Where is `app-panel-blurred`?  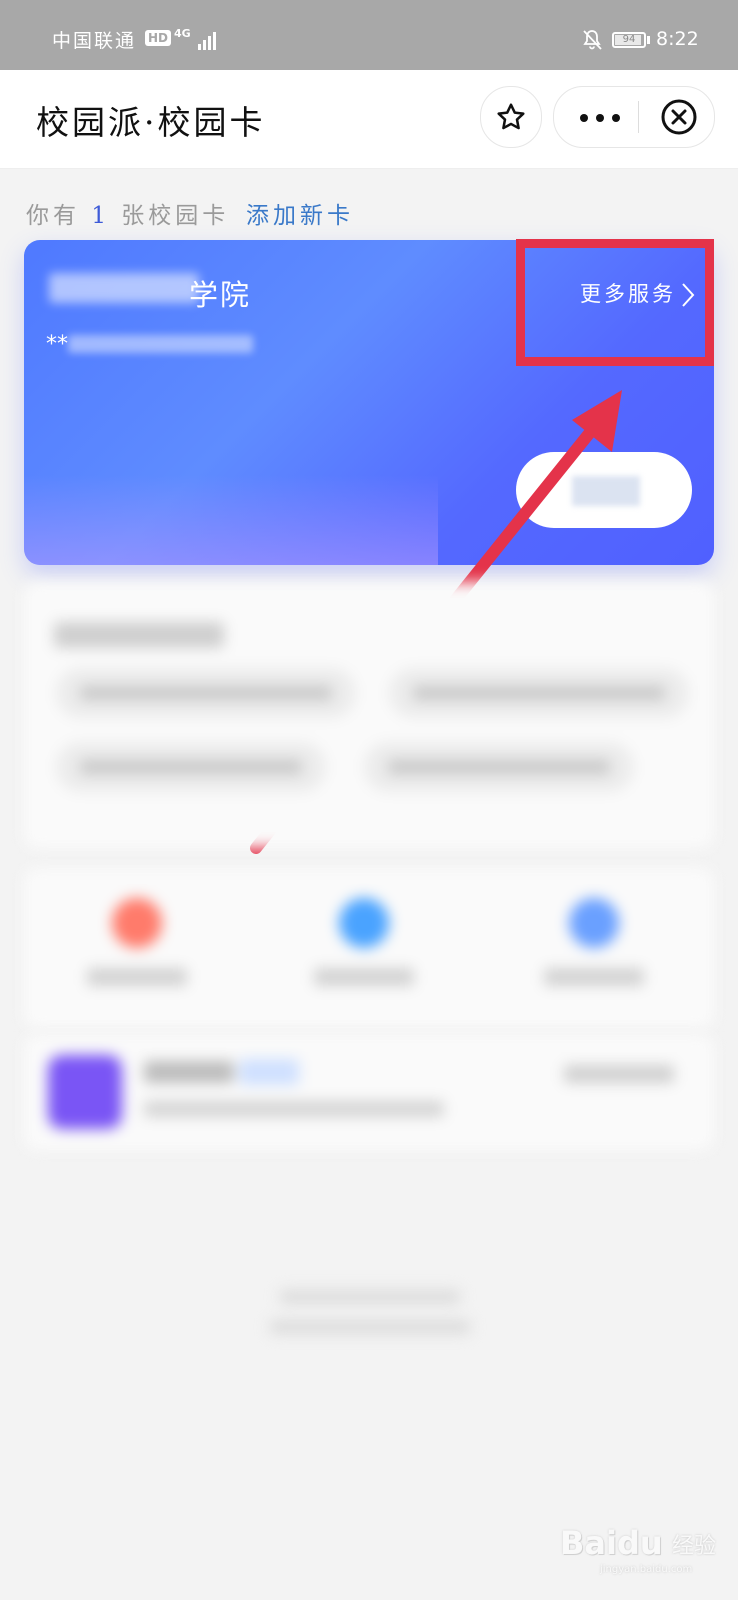
app-panel-blurred is located at coordinates (369, 1092).